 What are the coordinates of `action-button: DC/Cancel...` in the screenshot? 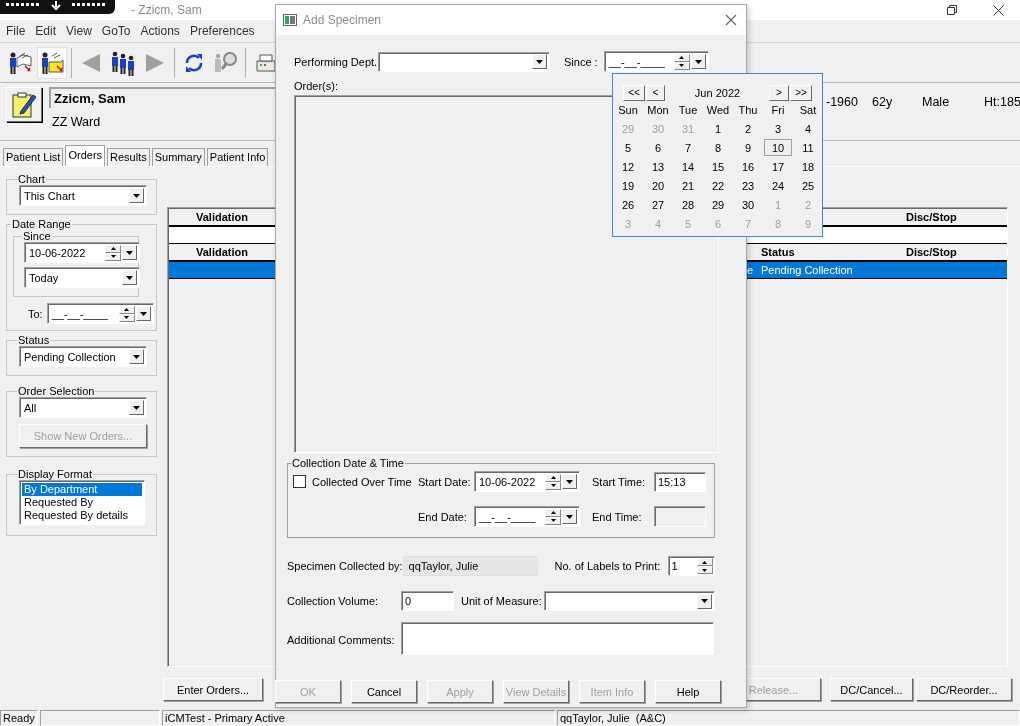 It's located at (871, 689).